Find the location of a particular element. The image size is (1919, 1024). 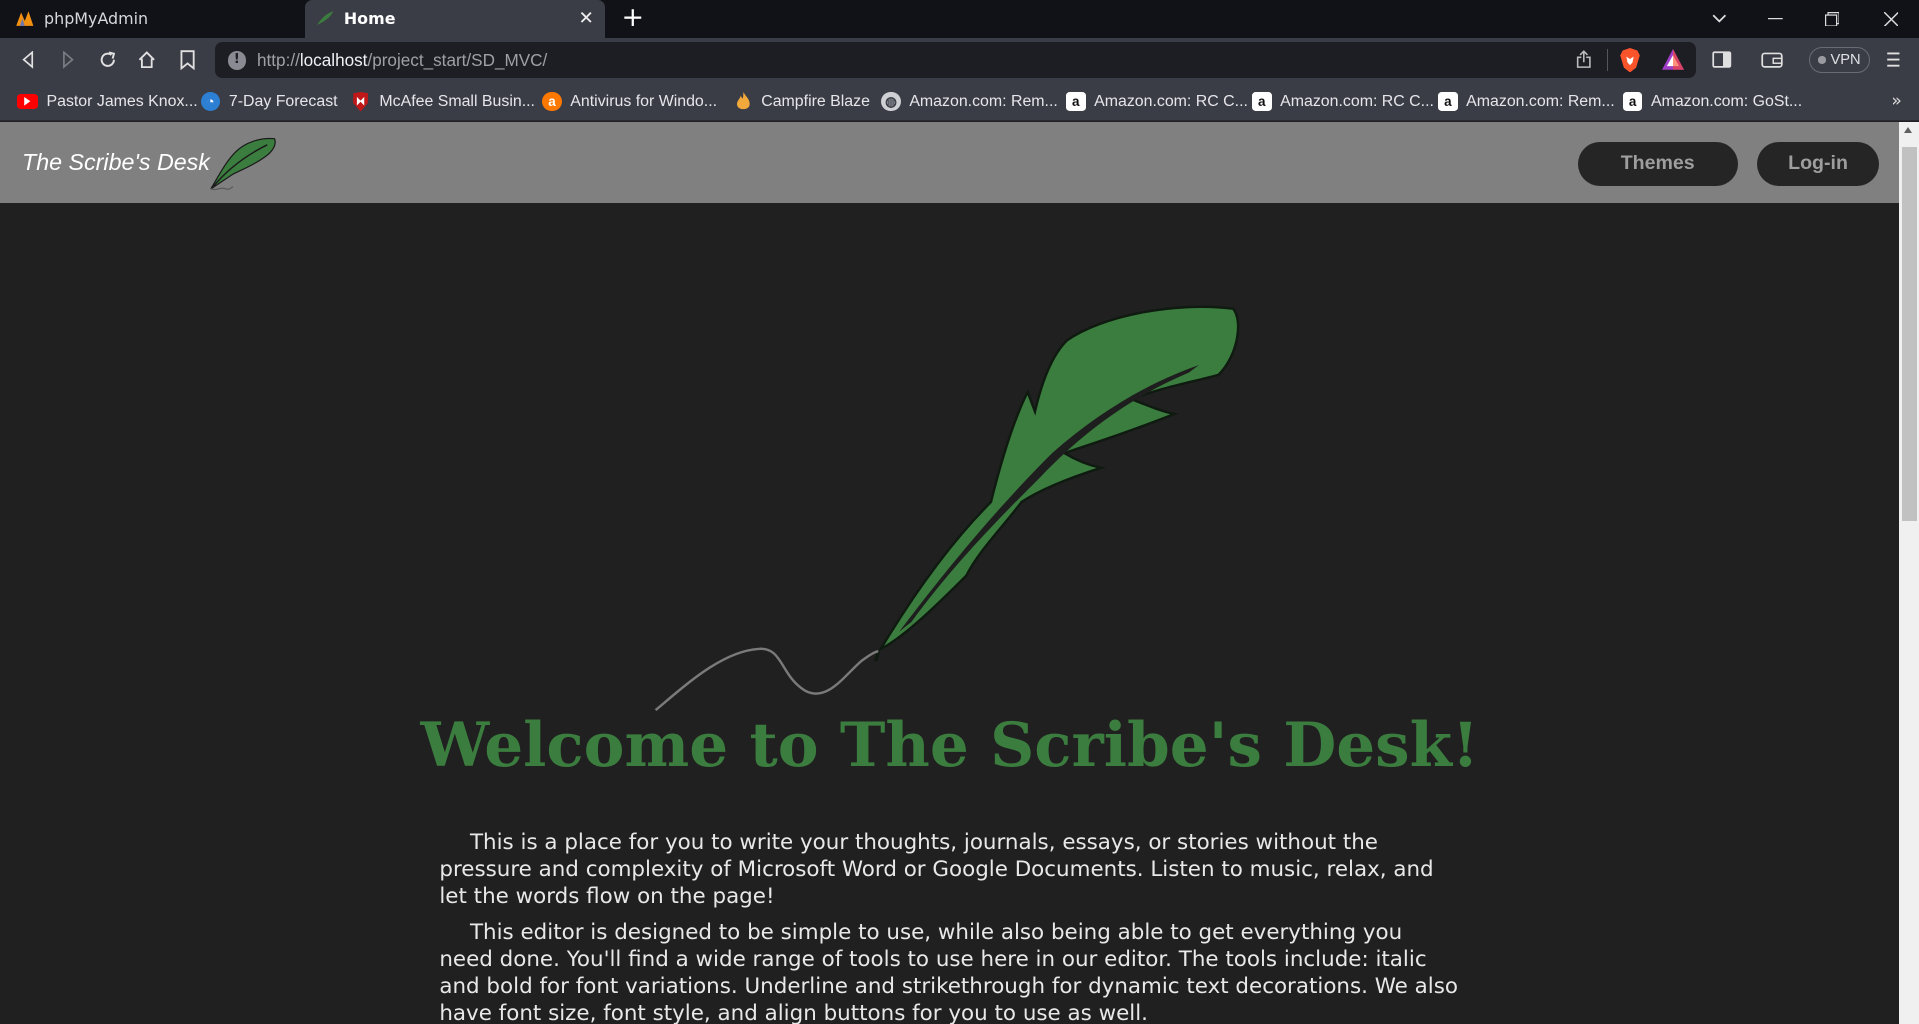

sidebar-toggle-icon is located at coordinates (1722, 60).